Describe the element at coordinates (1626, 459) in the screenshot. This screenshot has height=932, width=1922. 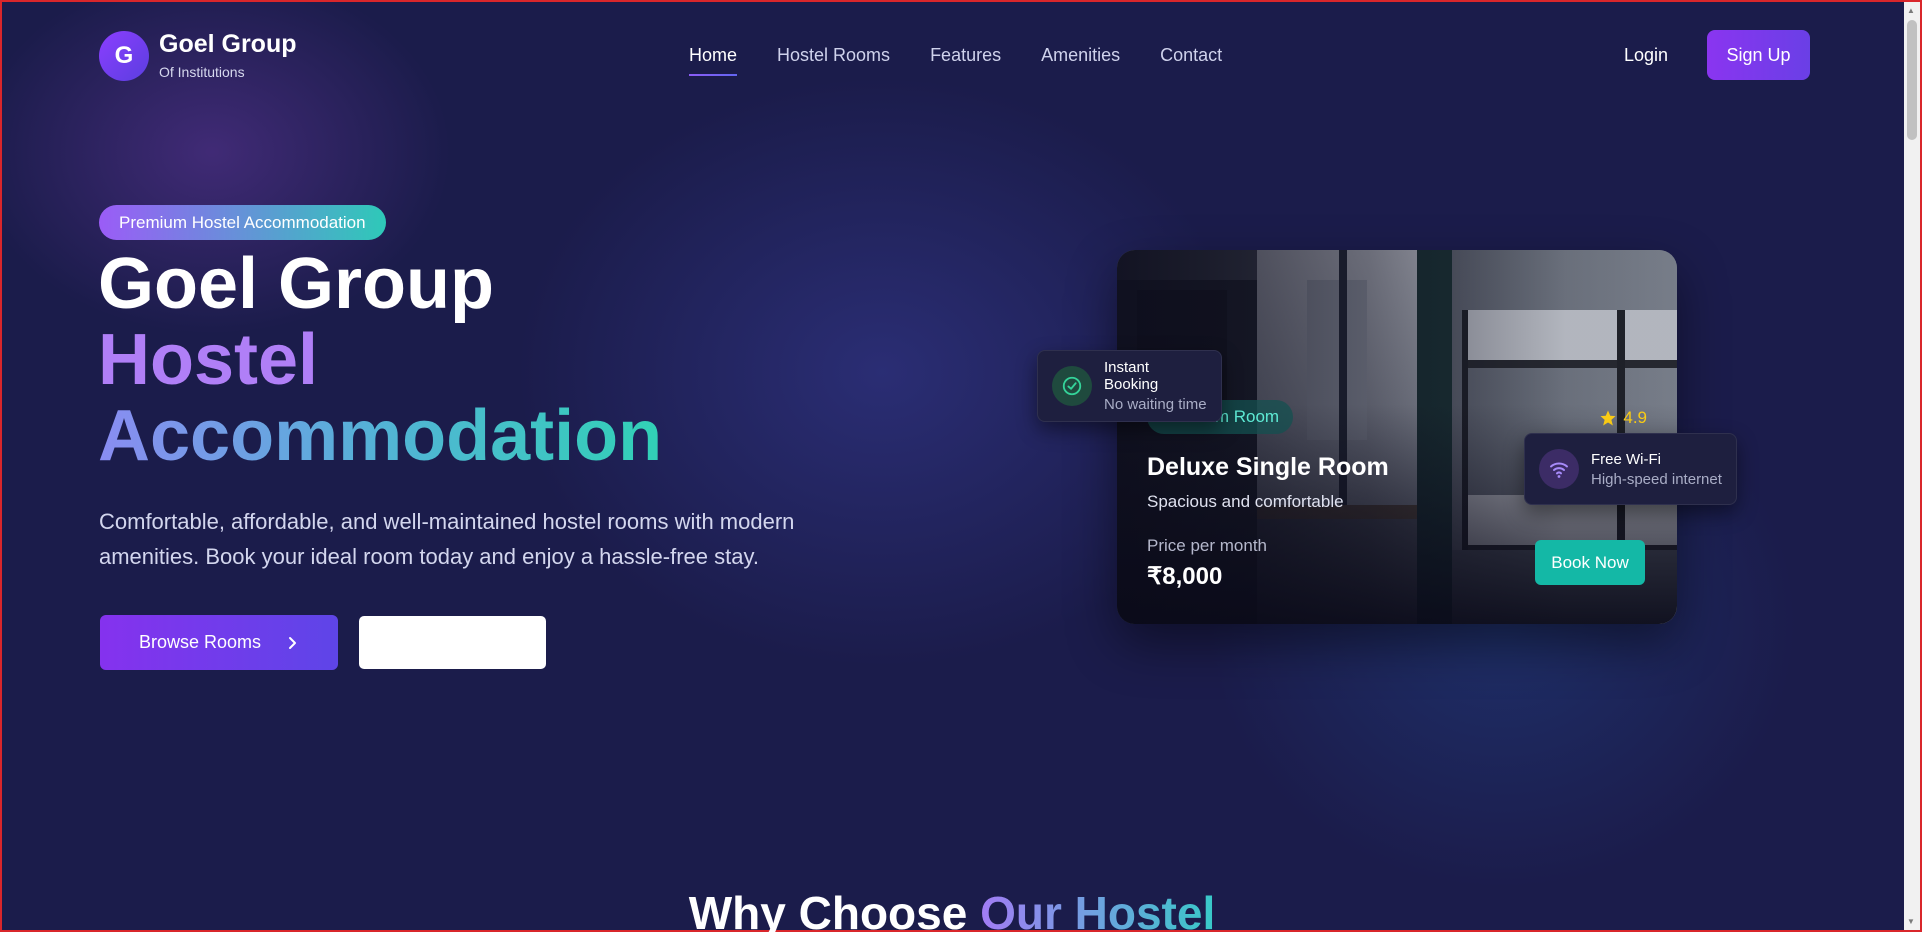
I see `free-wifi-title: Free Wi-Fi` at that location.